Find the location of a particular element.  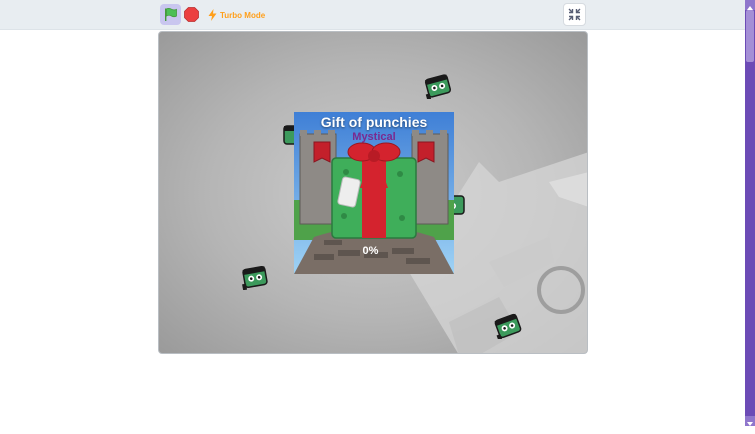

green-flag-icon is located at coordinates (171, 14).